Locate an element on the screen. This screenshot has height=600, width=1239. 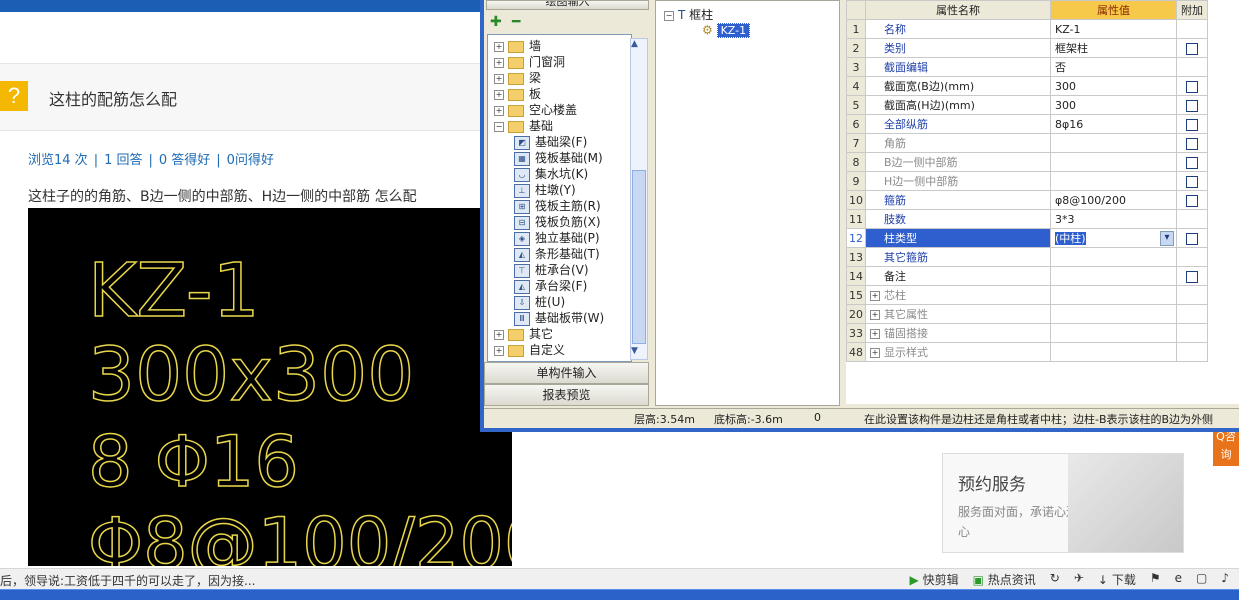
collapse-all-icon: ━ is located at coordinates (516, 22).